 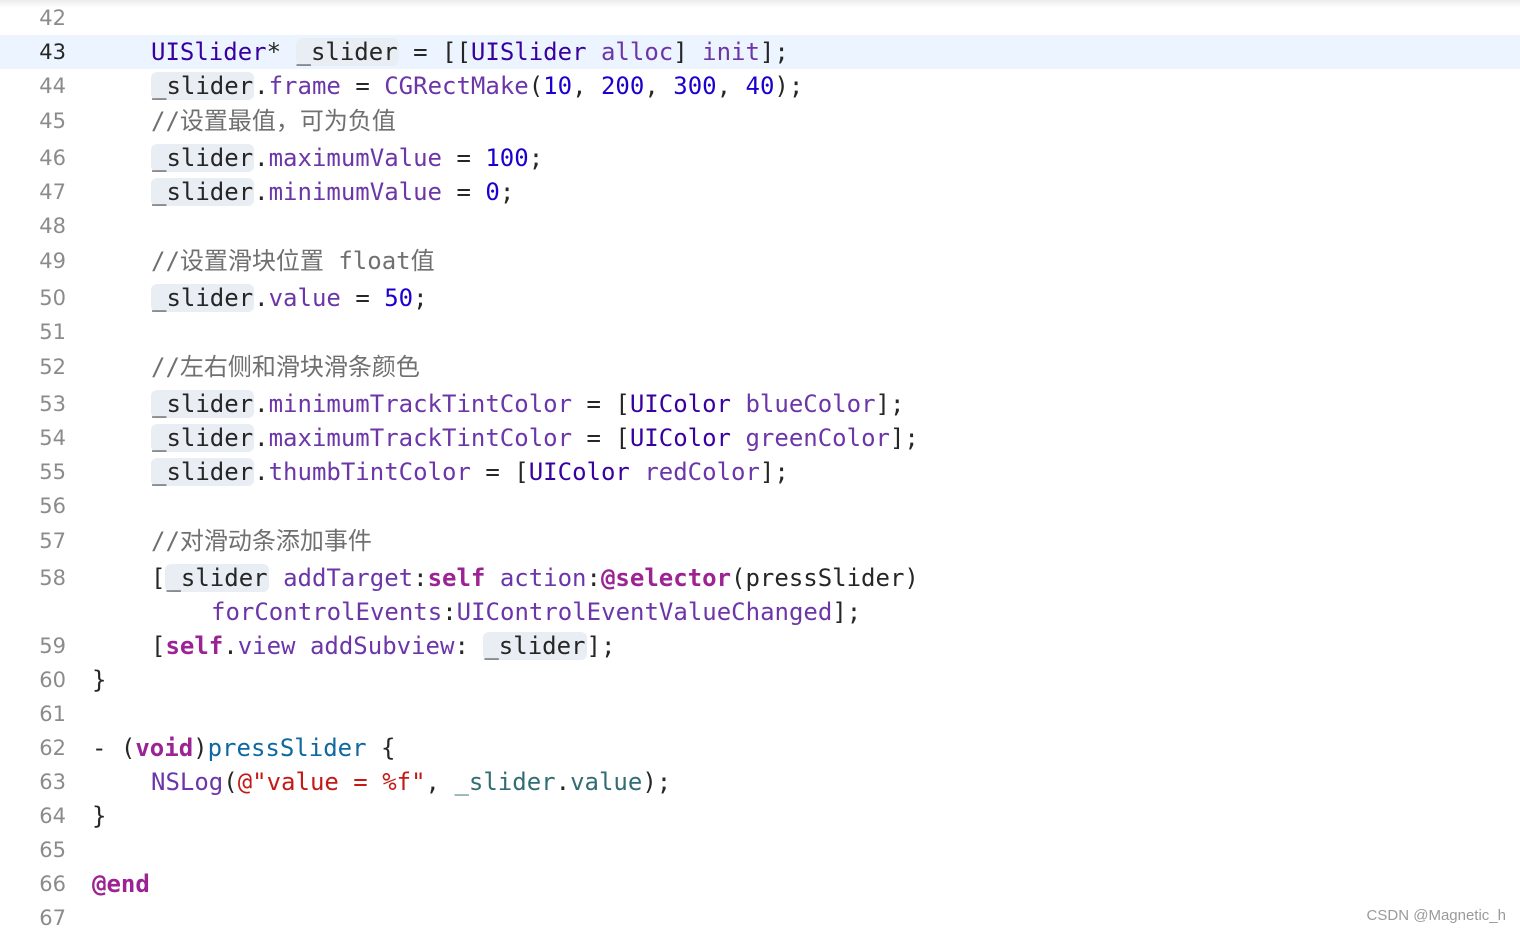 I want to click on line-number: 60, so click(x=52, y=680).